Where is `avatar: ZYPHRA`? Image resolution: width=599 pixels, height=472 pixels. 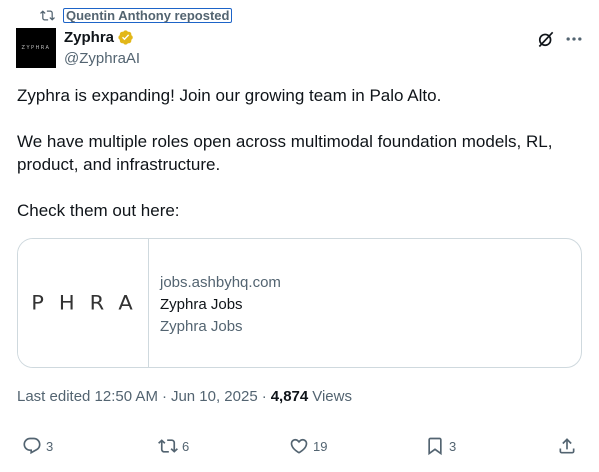 avatar: ZYPHRA is located at coordinates (36, 48).